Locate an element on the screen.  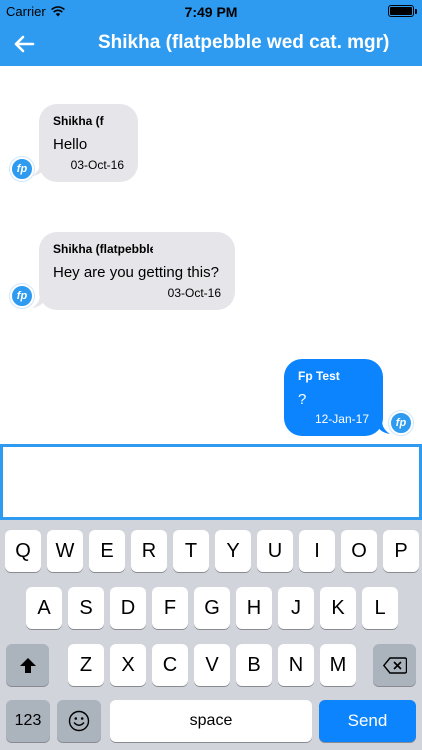
shift-key is located at coordinates (27, 665).